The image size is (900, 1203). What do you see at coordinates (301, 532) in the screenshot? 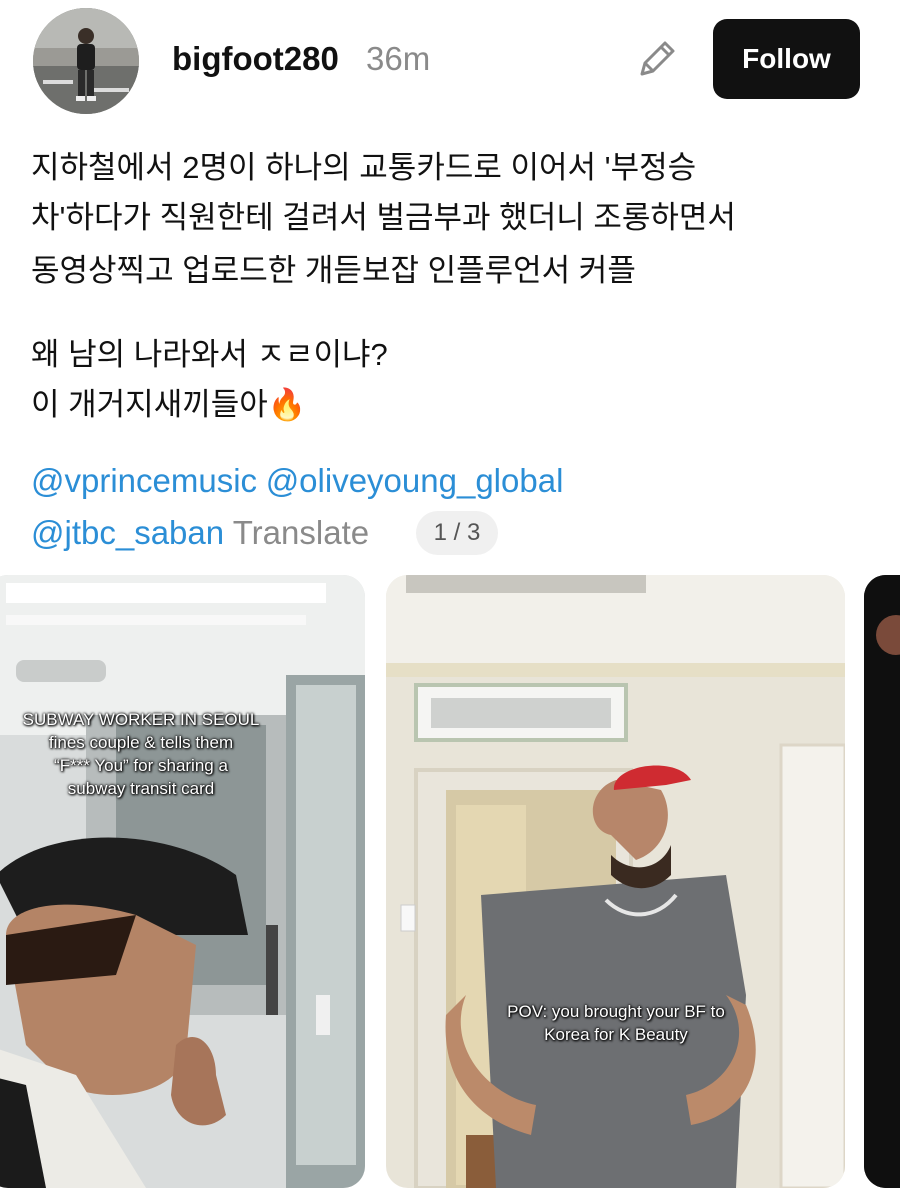
I see `translate-link: Translate` at bounding box center [301, 532].